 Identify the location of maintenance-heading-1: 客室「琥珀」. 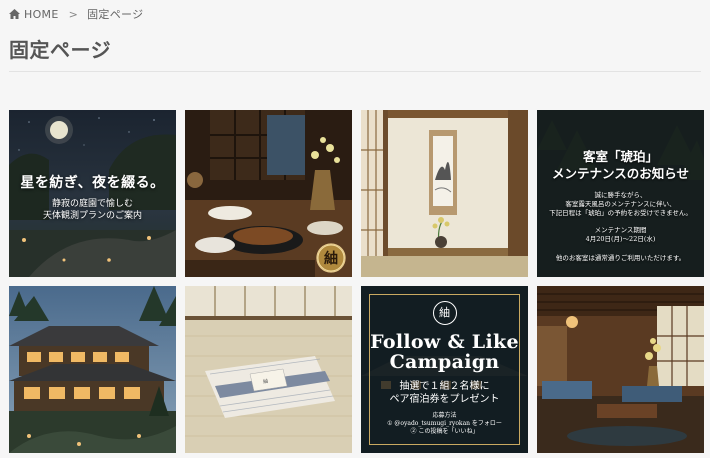
(620, 156).